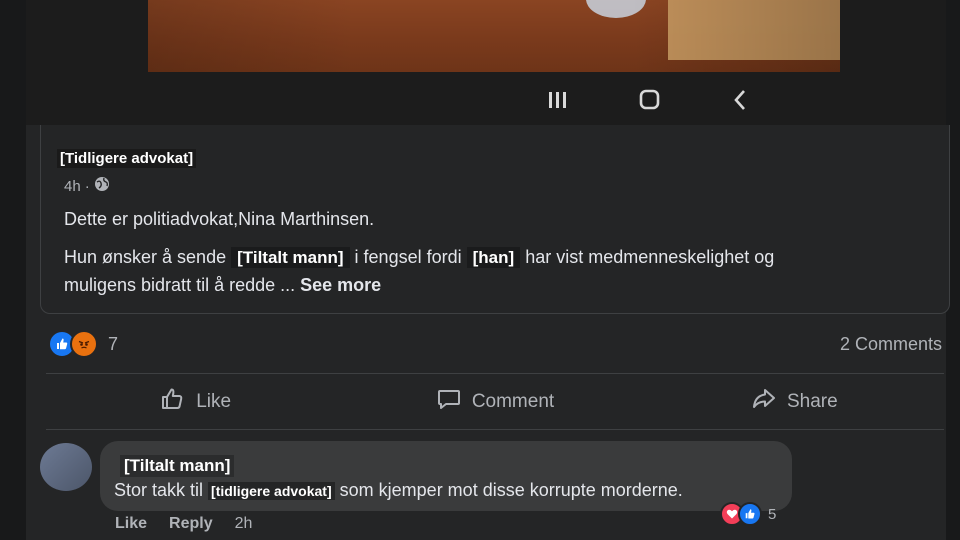 The height and width of the screenshot is (540, 960). What do you see at coordinates (513, 401) in the screenshot?
I see `comment-label: Comment` at bounding box center [513, 401].